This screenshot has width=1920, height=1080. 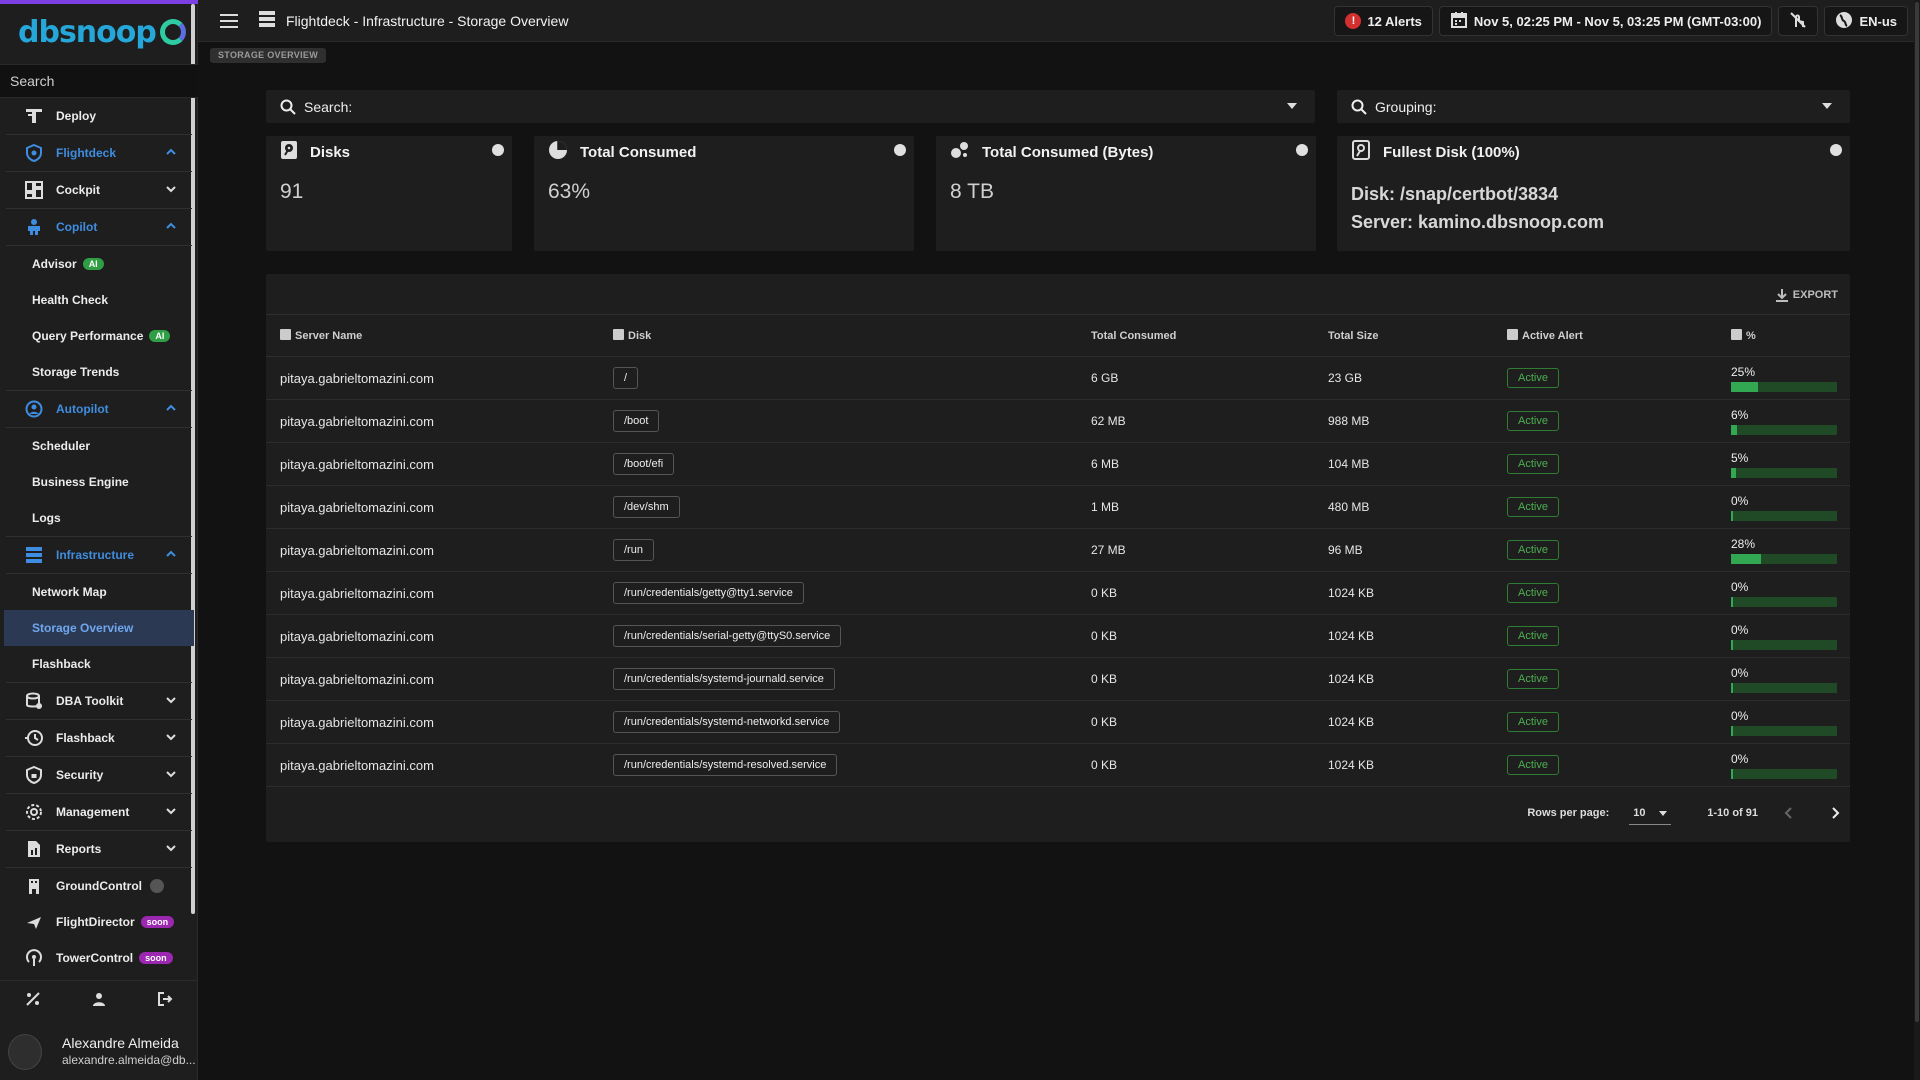 I want to click on sidebar-item-autopilot: Autopilot, so click(x=99, y=409).